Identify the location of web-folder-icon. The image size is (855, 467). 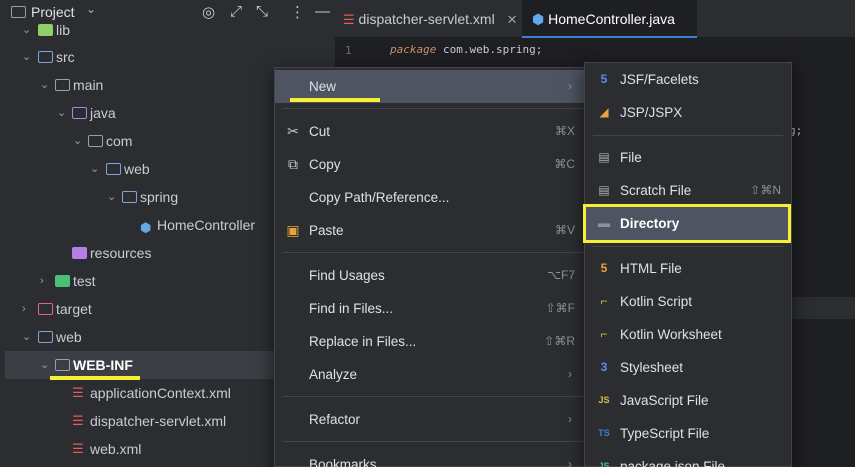
(45, 337).